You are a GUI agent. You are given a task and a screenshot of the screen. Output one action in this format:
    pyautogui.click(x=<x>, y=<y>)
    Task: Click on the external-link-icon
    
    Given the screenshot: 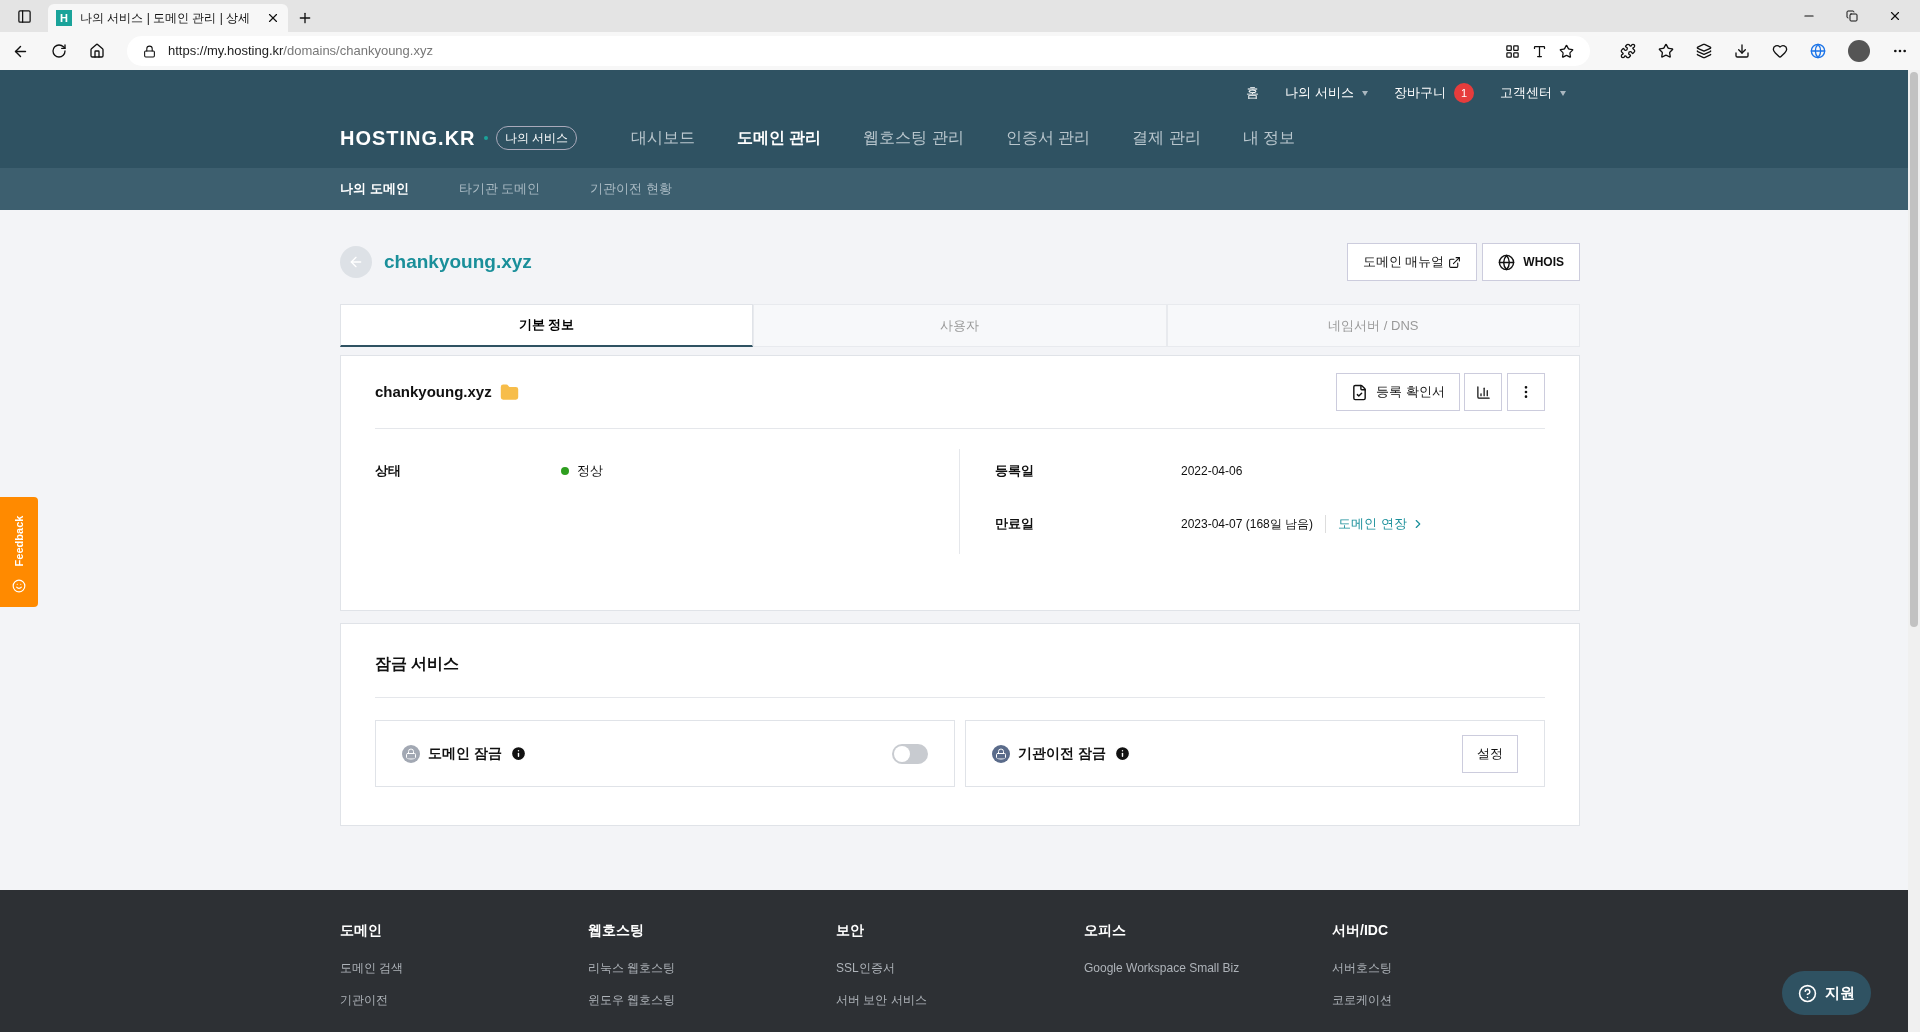 What is the action you would take?
    pyautogui.click(x=1455, y=262)
    